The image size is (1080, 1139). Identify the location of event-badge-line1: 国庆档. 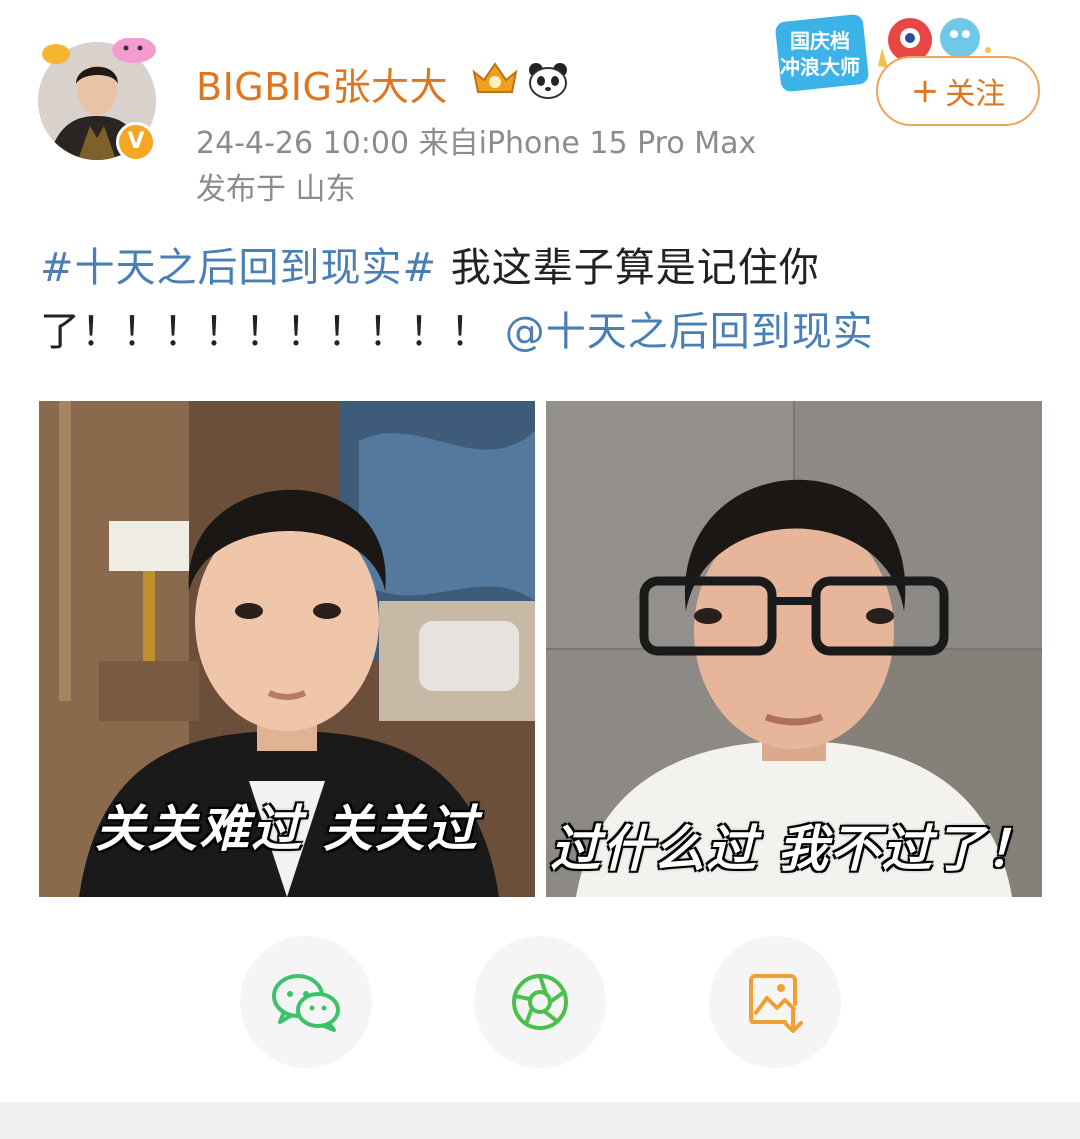
(820, 41).